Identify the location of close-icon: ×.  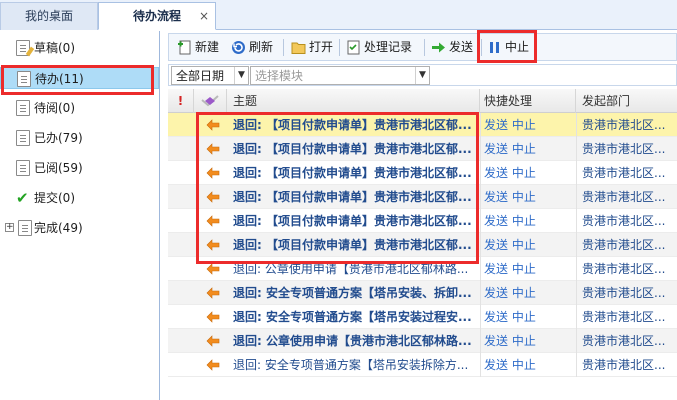
(204, 16).